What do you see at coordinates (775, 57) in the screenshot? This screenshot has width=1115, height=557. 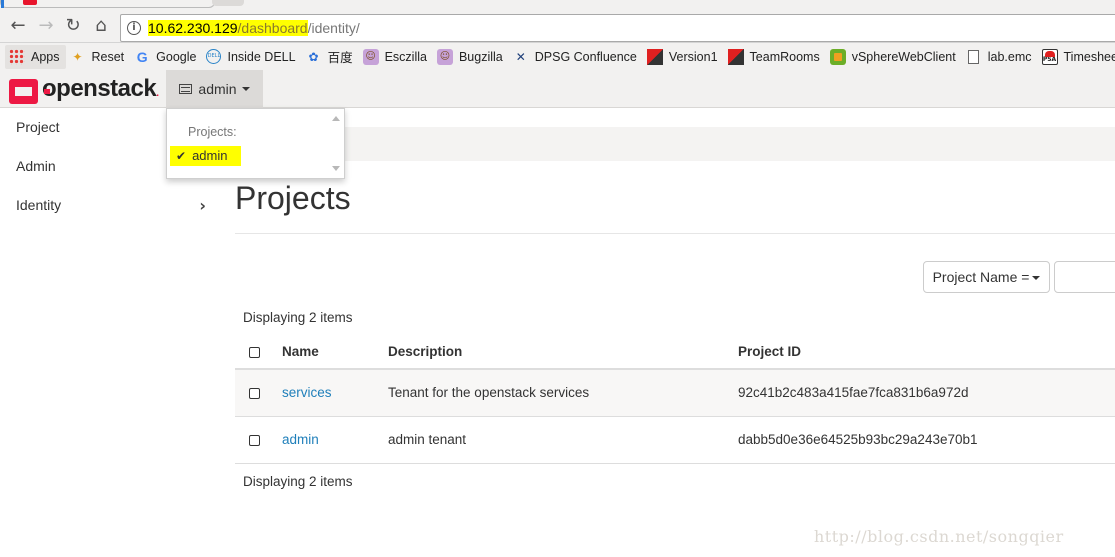 I see `bookmark-teamrooms: TeamRooms` at bounding box center [775, 57].